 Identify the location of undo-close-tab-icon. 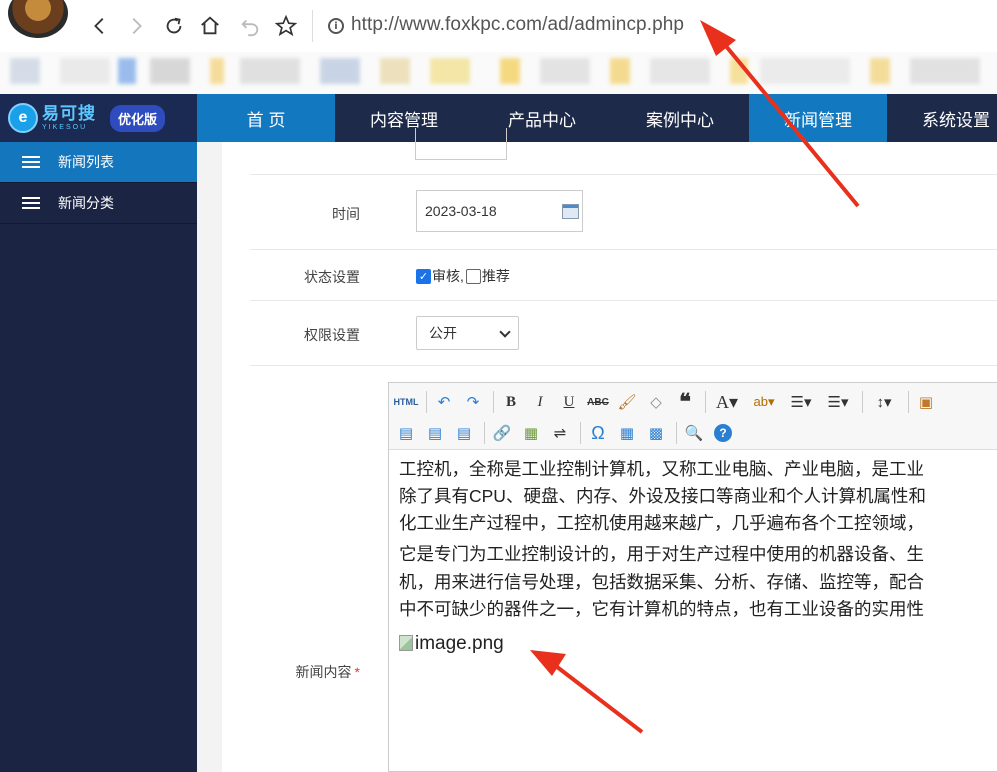
(250, 26).